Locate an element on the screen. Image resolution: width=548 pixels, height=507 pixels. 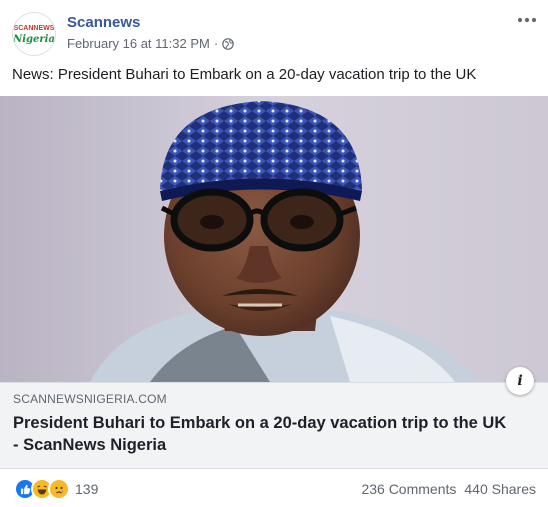
post-timestamp: February 16 at 11:32 PM is located at coordinates (138, 43).